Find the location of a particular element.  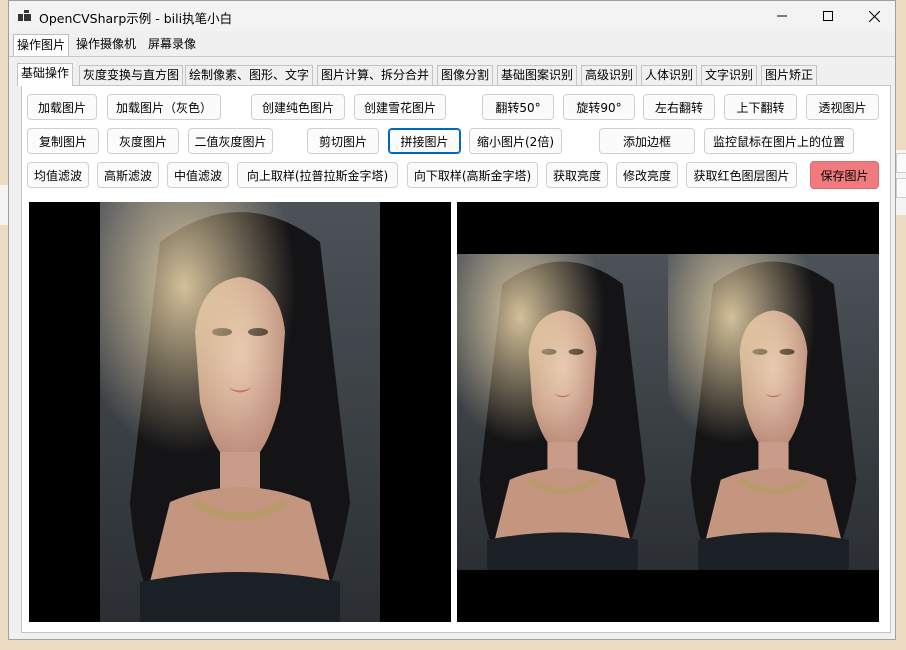

gray-image-button: 灰度图片 is located at coordinates (143, 141).